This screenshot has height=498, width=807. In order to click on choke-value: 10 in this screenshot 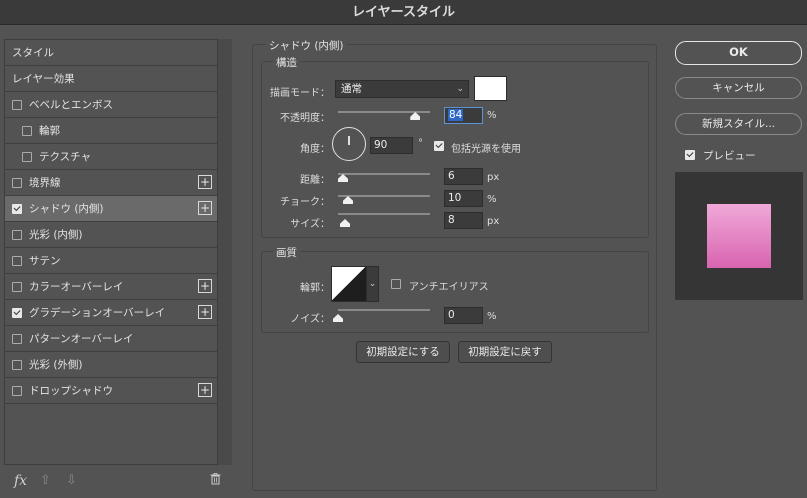, I will do `click(455, 198)`.